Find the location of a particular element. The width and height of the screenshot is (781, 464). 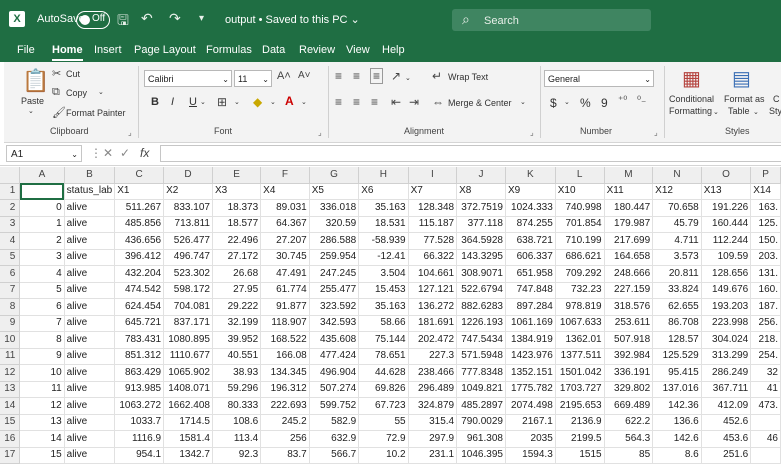

cell: 313.299 is located at coordinates (726, 356).